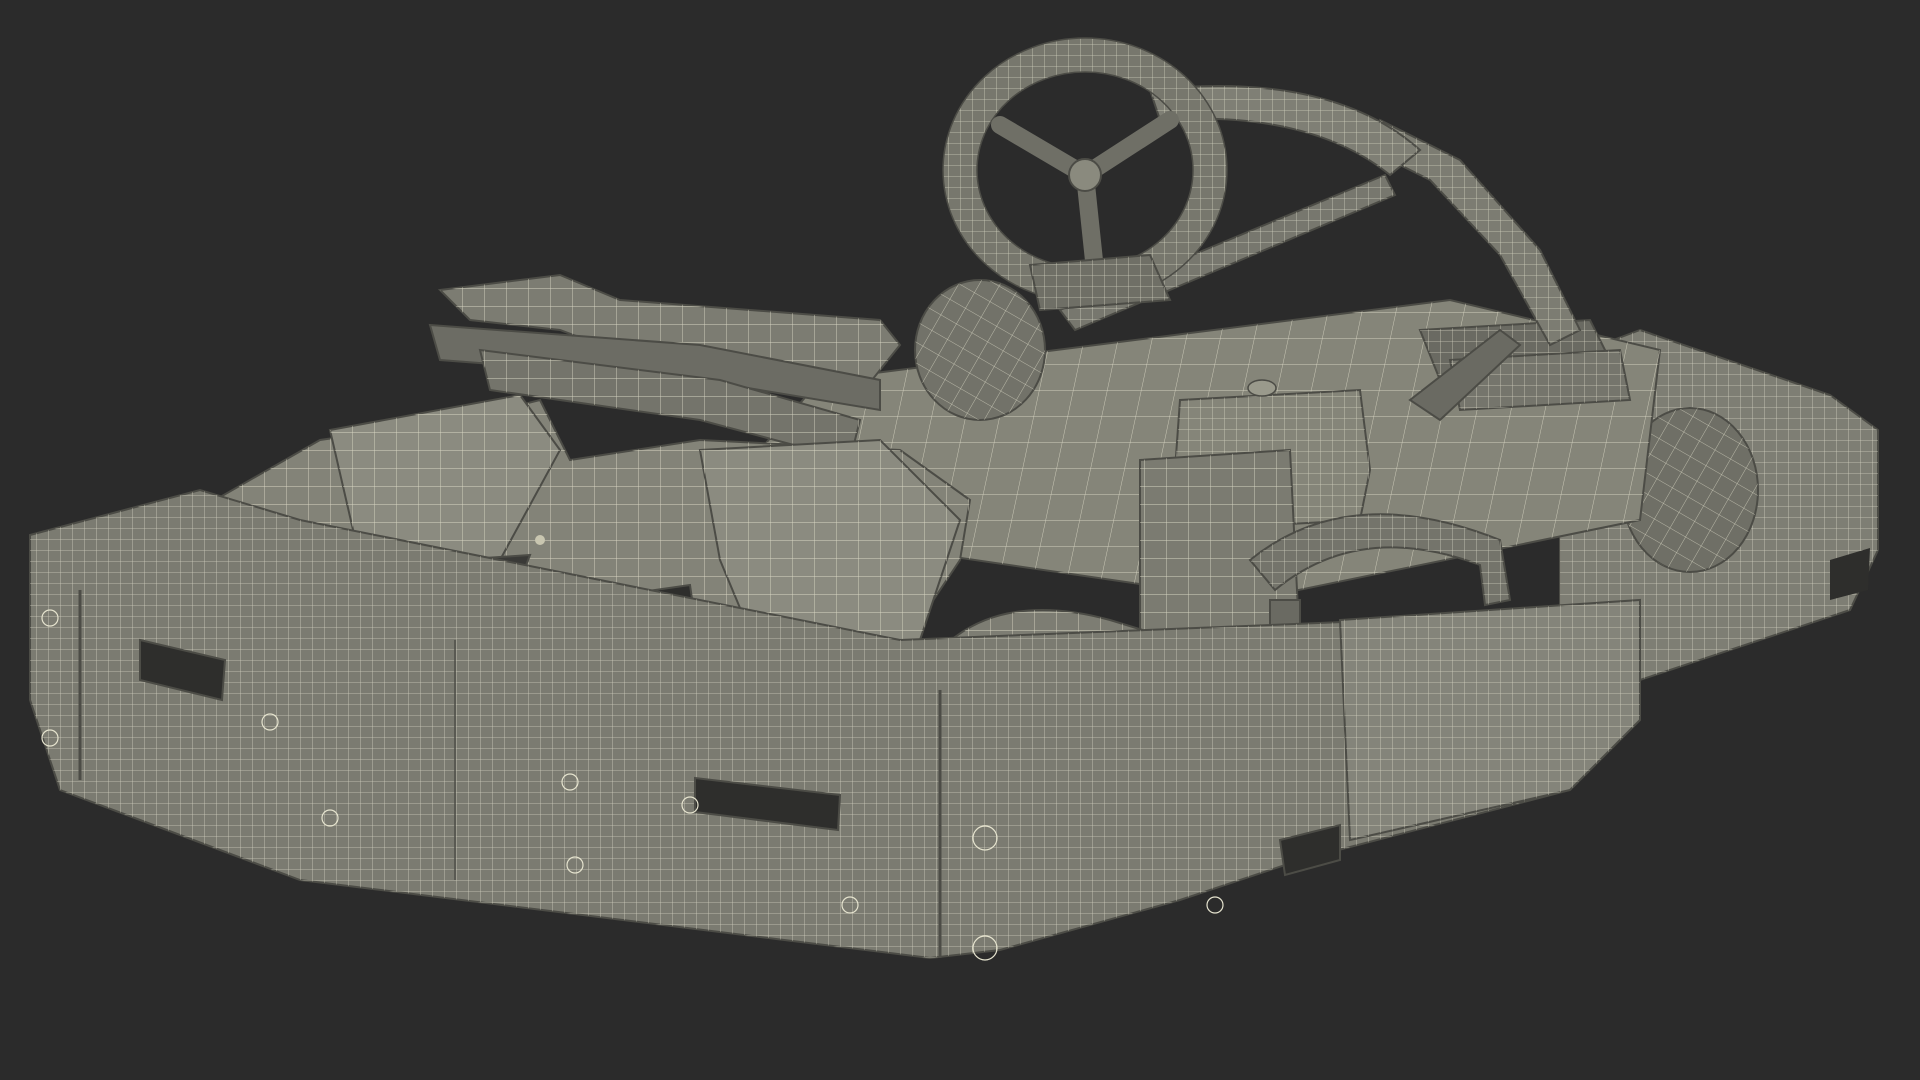  I want to click on steering-column, so click(1320, 232).